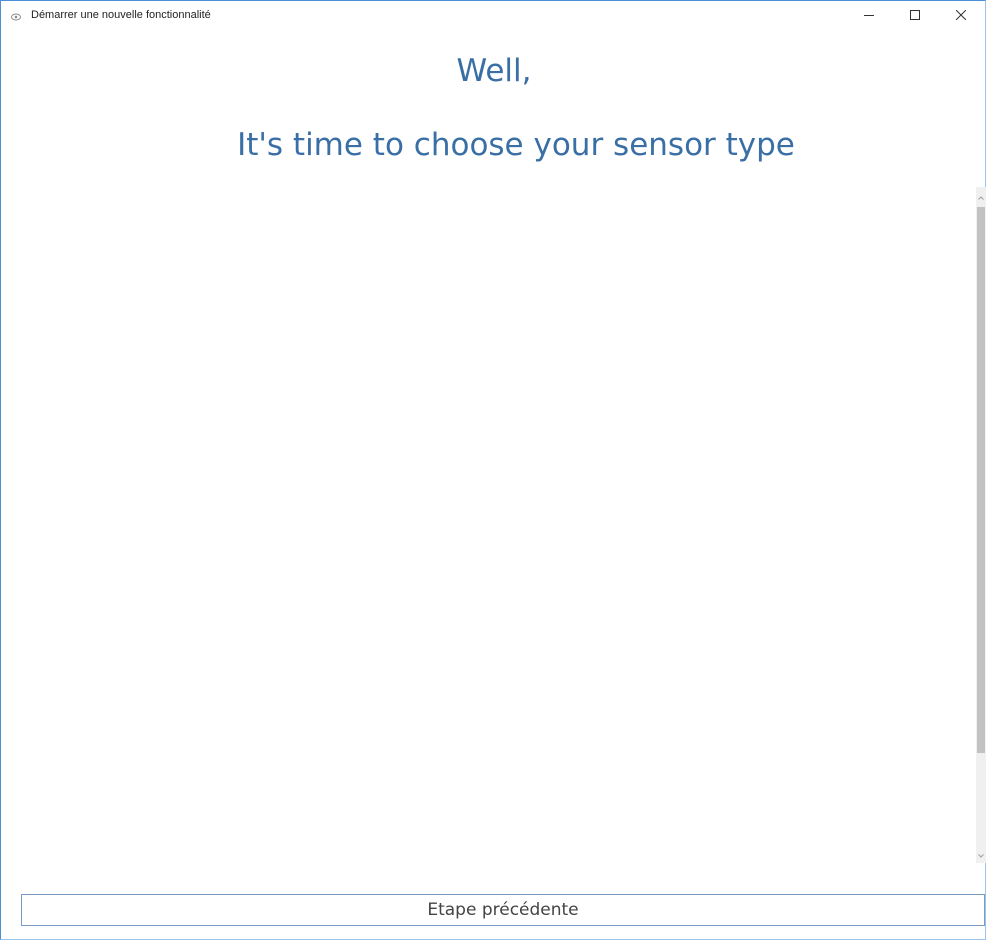 This screenshot has height=940, width=986. I want to click on minimize-icon, so click(869, 16).